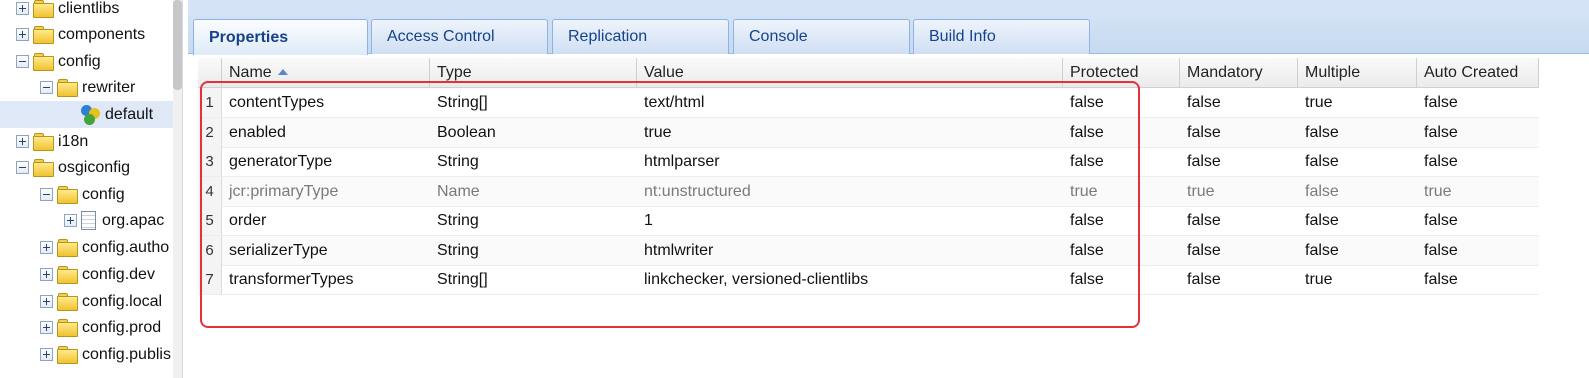  Describe the element at coordinates (326, 102) in the screenshot. I see `cell-name: contentTypes` at that location.